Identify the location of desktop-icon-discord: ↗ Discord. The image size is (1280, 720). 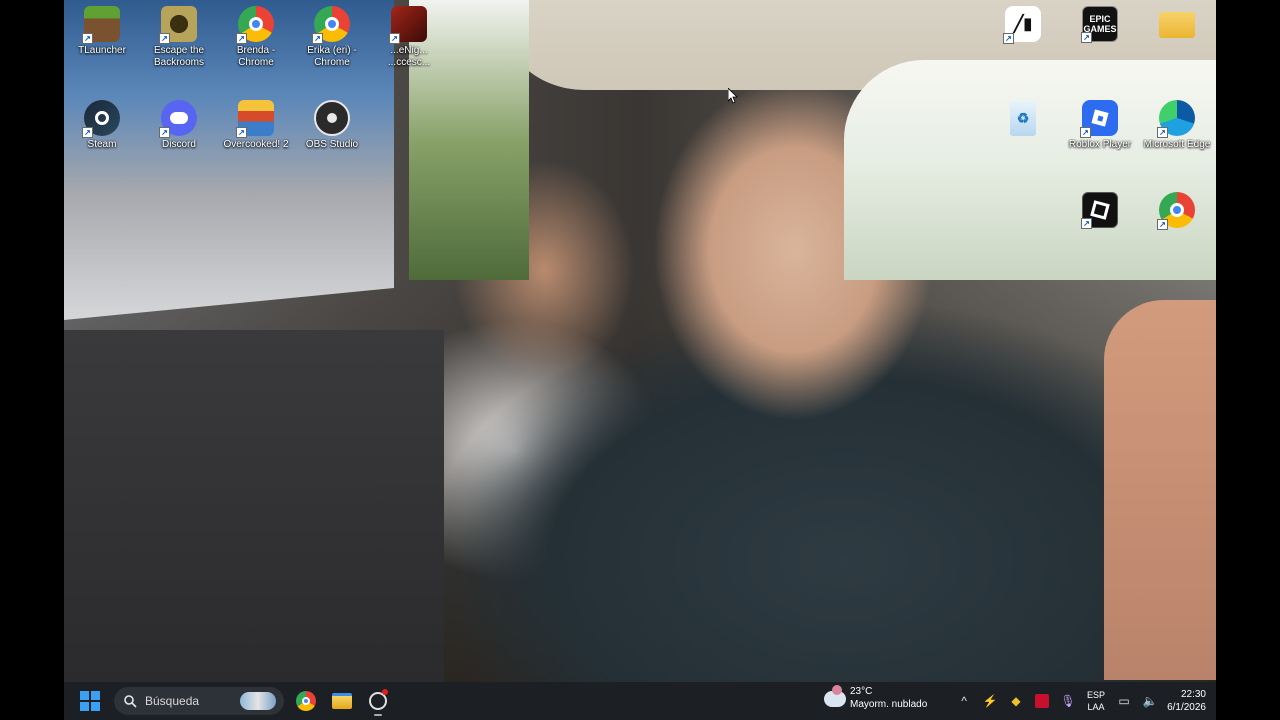
(179, 129).